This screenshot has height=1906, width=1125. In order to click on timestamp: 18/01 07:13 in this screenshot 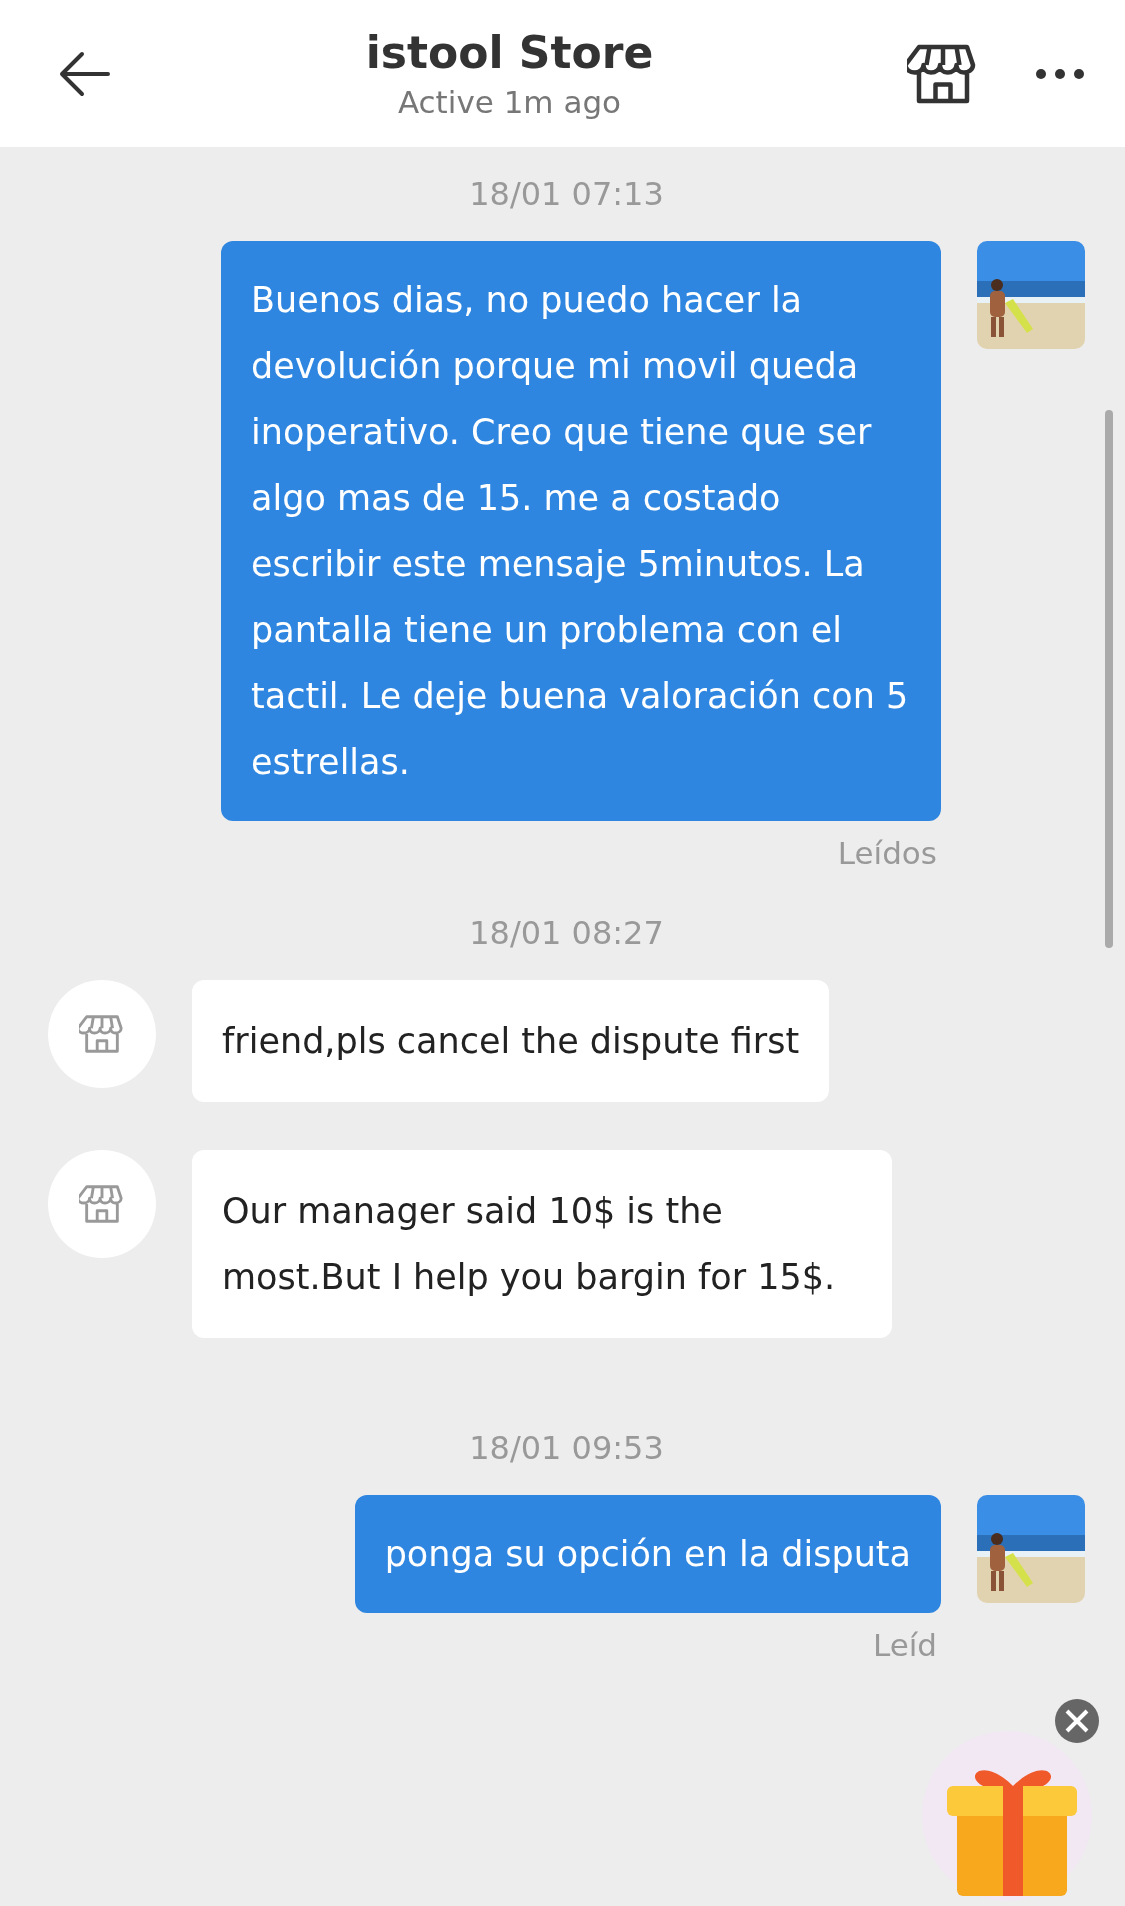, I will do `click(566, 194)`.